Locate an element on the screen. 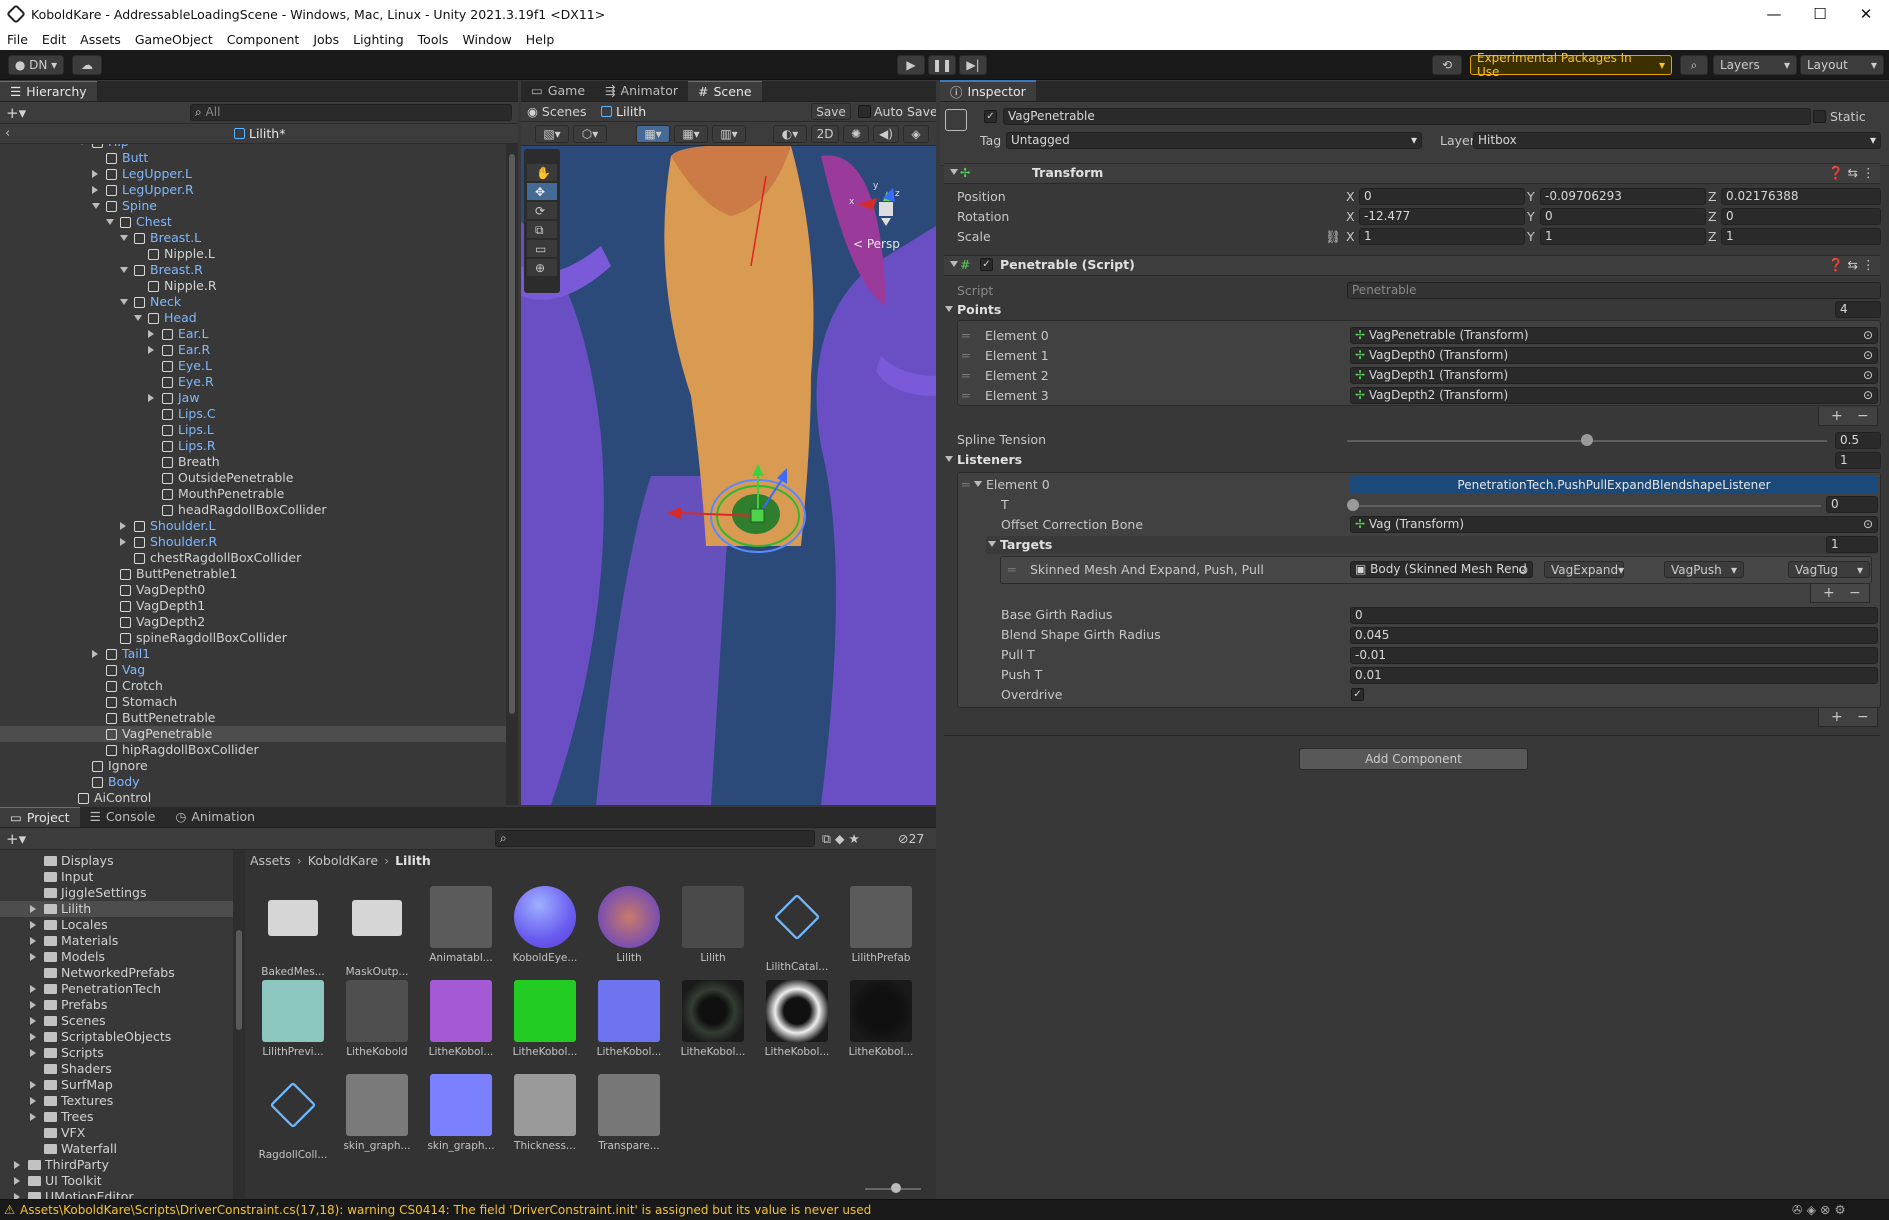 The image size is (1889, 1220). step-button: ▶| is located at coordinates (973, 65).